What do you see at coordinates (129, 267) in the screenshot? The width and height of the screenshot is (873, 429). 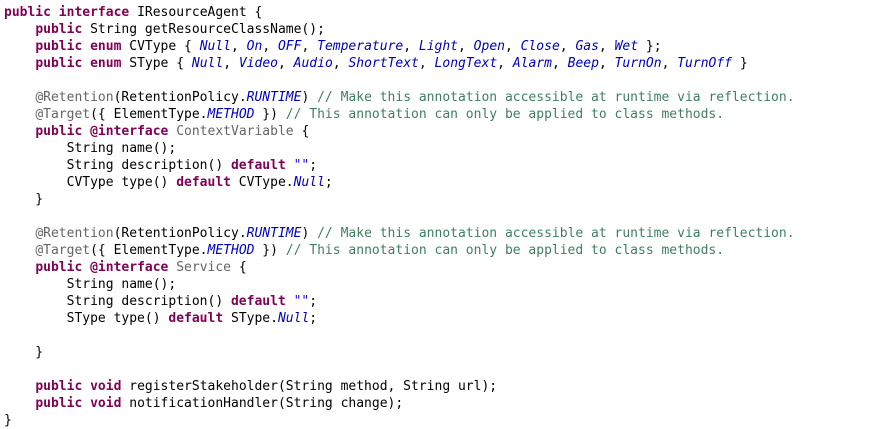 I see `keyword-token: @interface` at bounding box center [129, 267].